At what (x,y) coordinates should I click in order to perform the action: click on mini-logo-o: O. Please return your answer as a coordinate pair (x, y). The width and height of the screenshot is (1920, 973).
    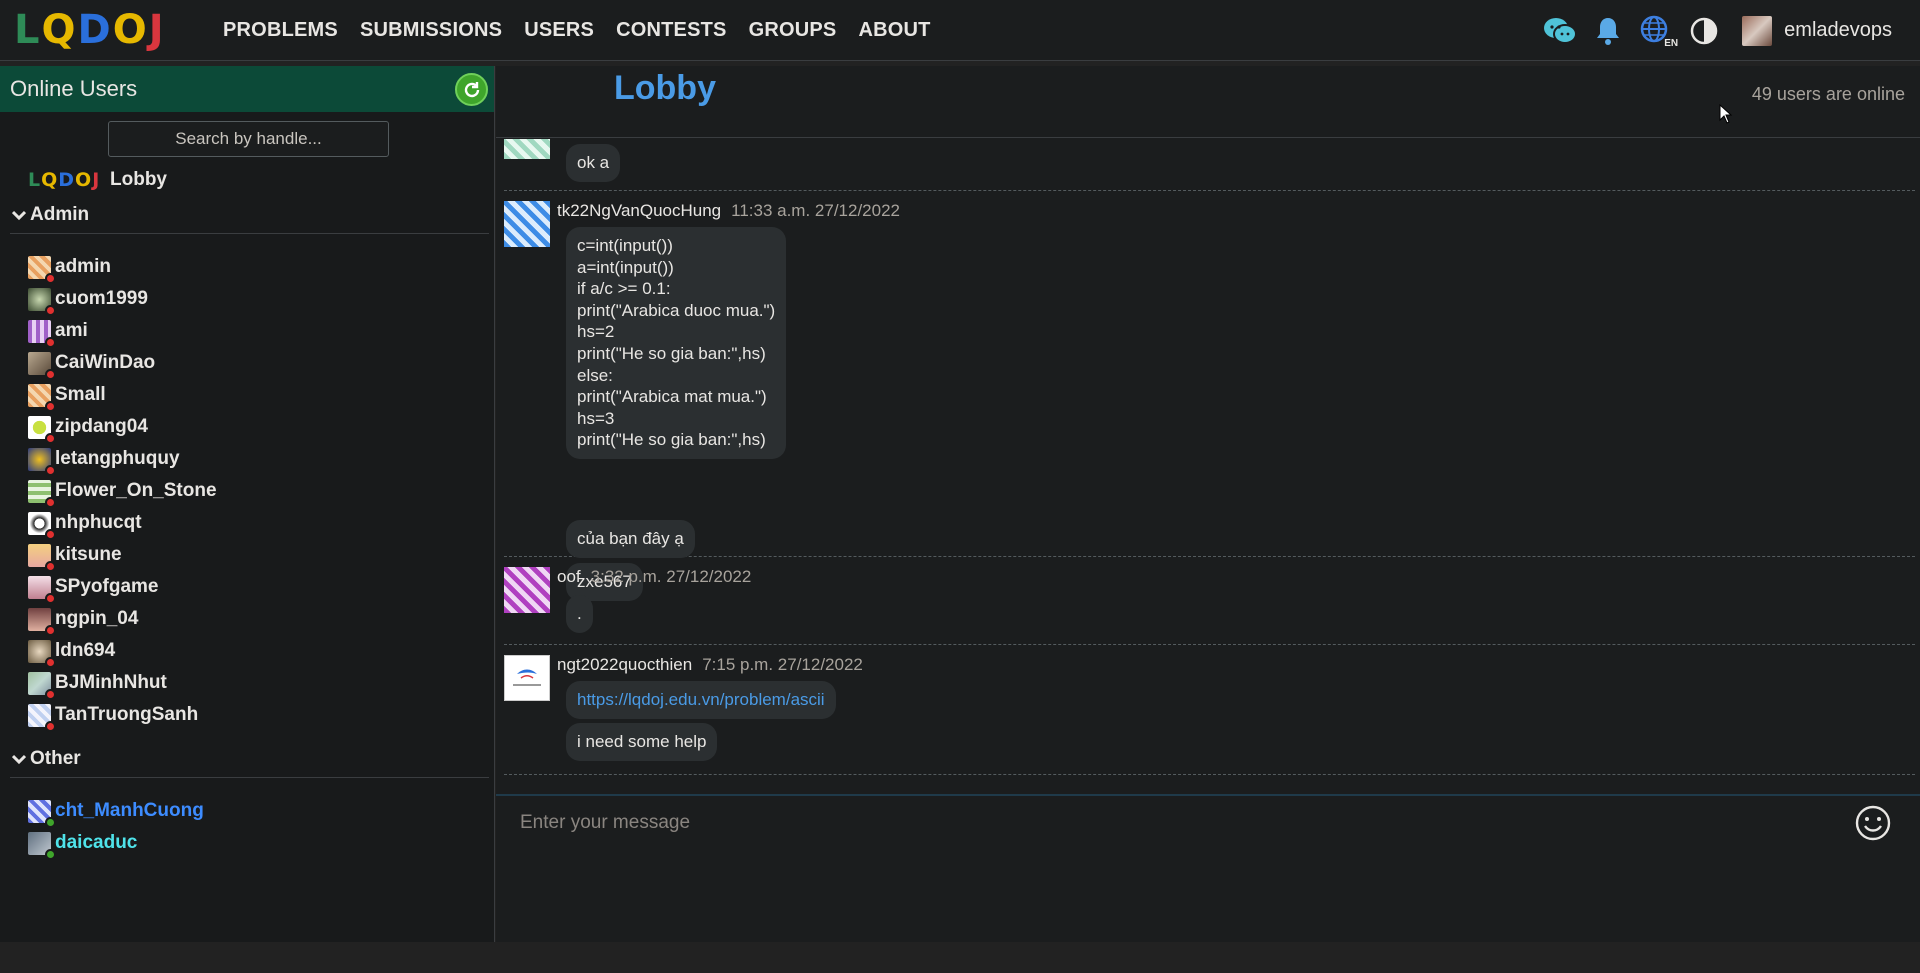
    Looking at the image, I should click on (84, 180).